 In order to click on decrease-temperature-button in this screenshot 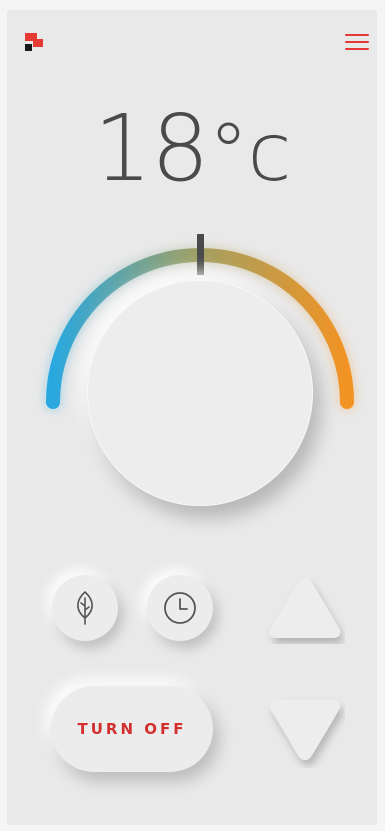, I will do `click(305, 732)`.